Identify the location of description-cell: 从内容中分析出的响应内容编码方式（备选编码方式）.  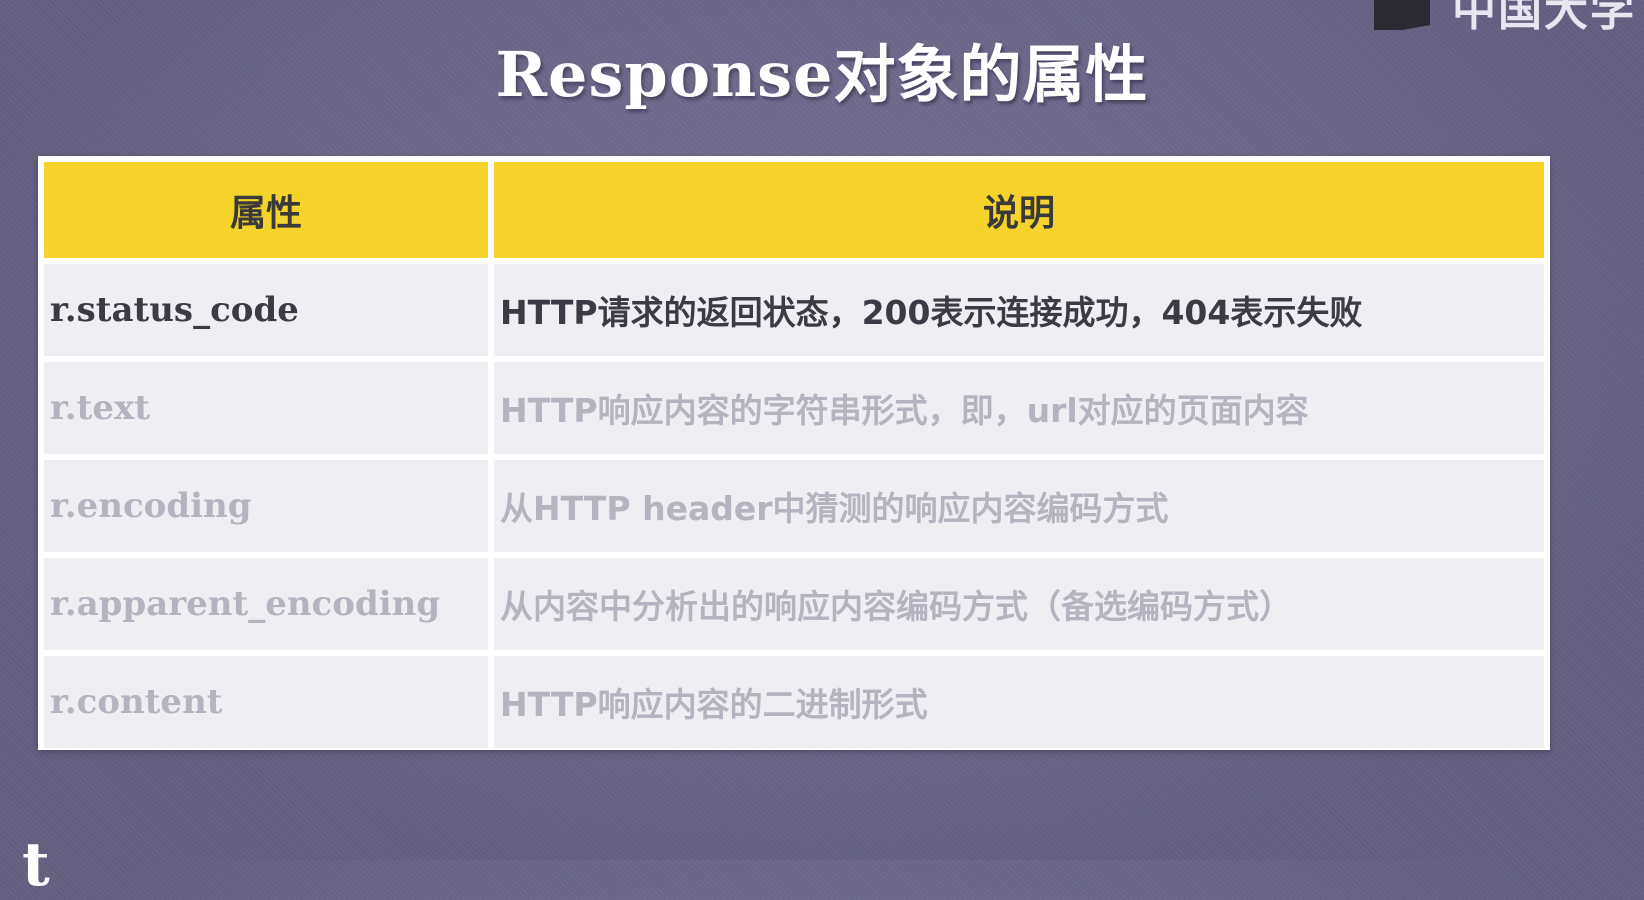
(1019, 604).